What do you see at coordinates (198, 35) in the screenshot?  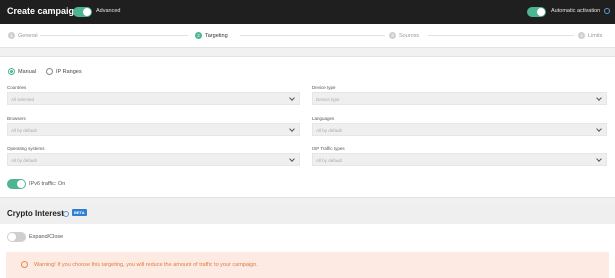 I see `step-number: 2` at bounding box center [198, 35].